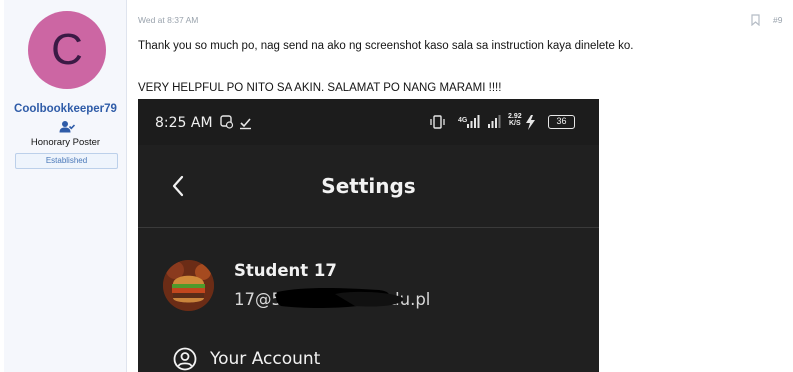 Image resolution: width=793 pixels, height=372 pixels. I want to click on post-date: Wed at 8:37 AM, so click(168, 20).